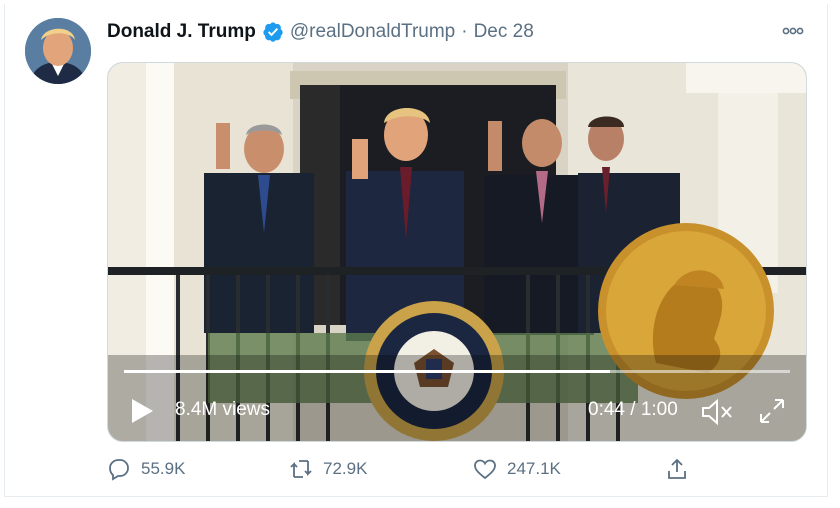 The width and height of the screenshot is (840, 508). What do you see at coordinates (301, 469) in the screenshot?
I see `retweet-icon` at bounding box center [301, 469].